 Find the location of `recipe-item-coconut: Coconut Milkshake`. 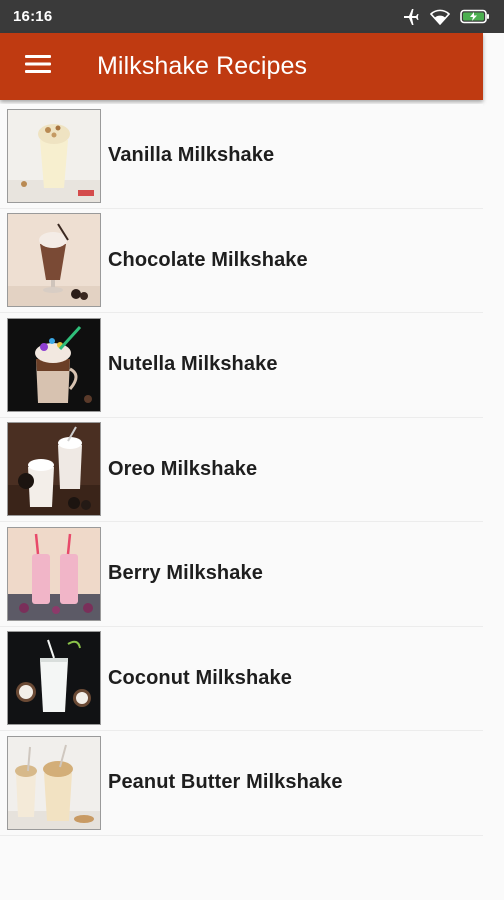

recipe-item-coconut: Coconut Milkshake is located at coordinates (241, 678).